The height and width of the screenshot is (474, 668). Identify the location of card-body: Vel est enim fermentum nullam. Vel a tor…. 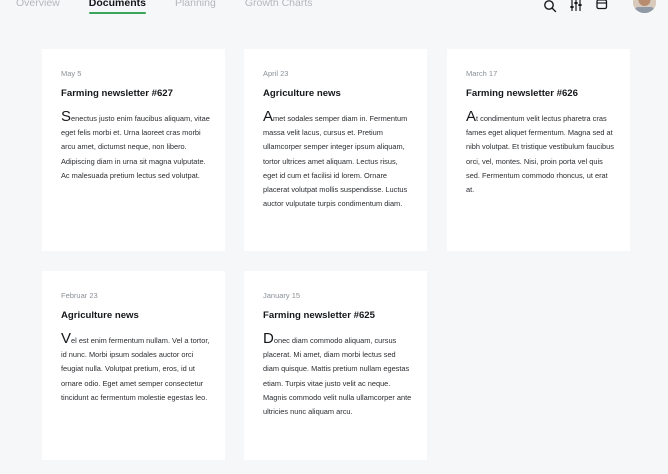
(136, 368).